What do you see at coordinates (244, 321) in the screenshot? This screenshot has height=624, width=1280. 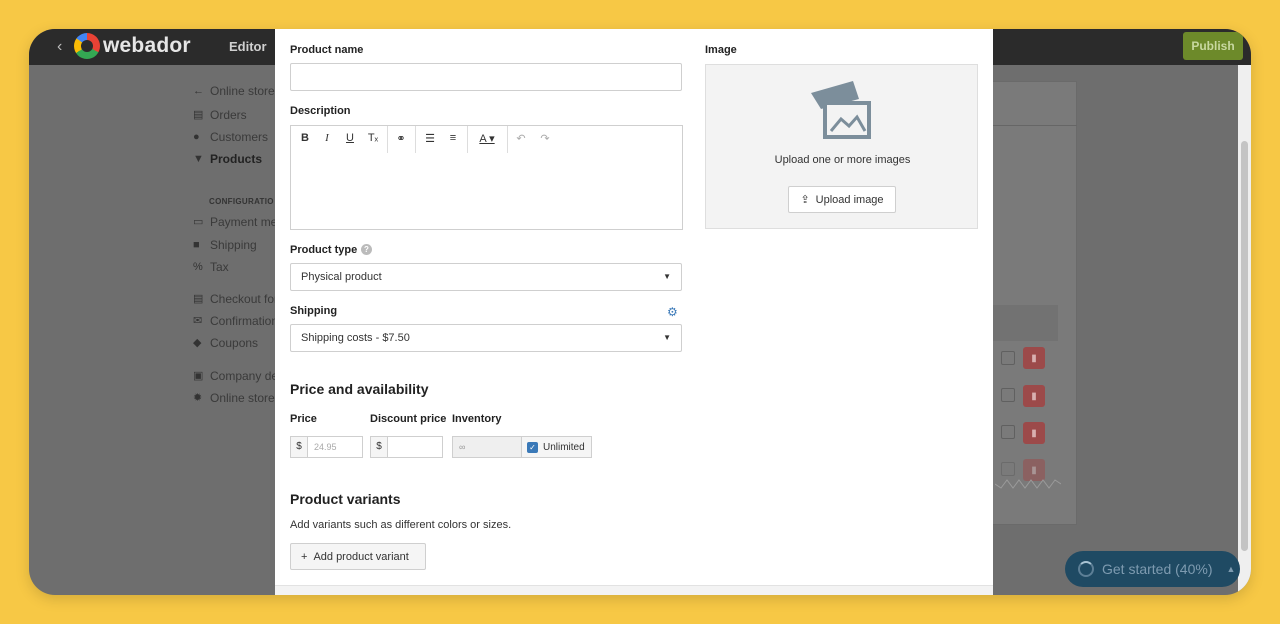 I see `sidebar-item-label: Confirmation` at bounding box center [244, 321].